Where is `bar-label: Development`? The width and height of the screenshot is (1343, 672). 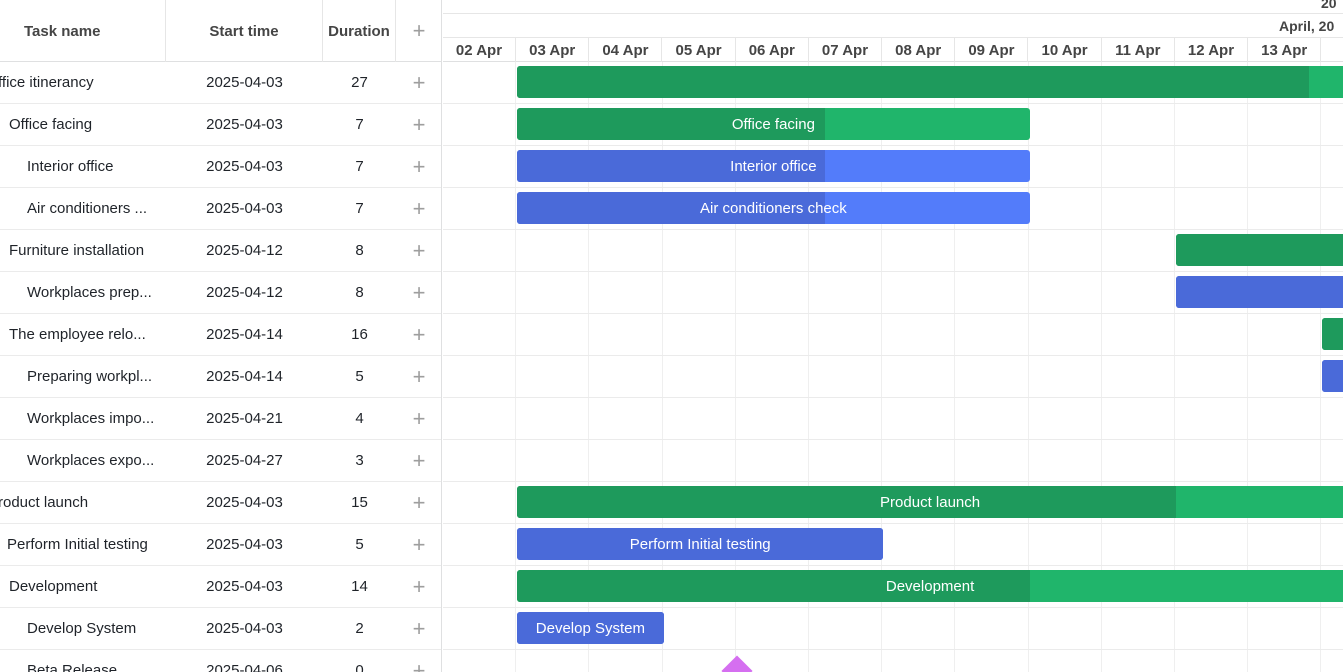 bar-label: Development is located at coordinates (930, 586).